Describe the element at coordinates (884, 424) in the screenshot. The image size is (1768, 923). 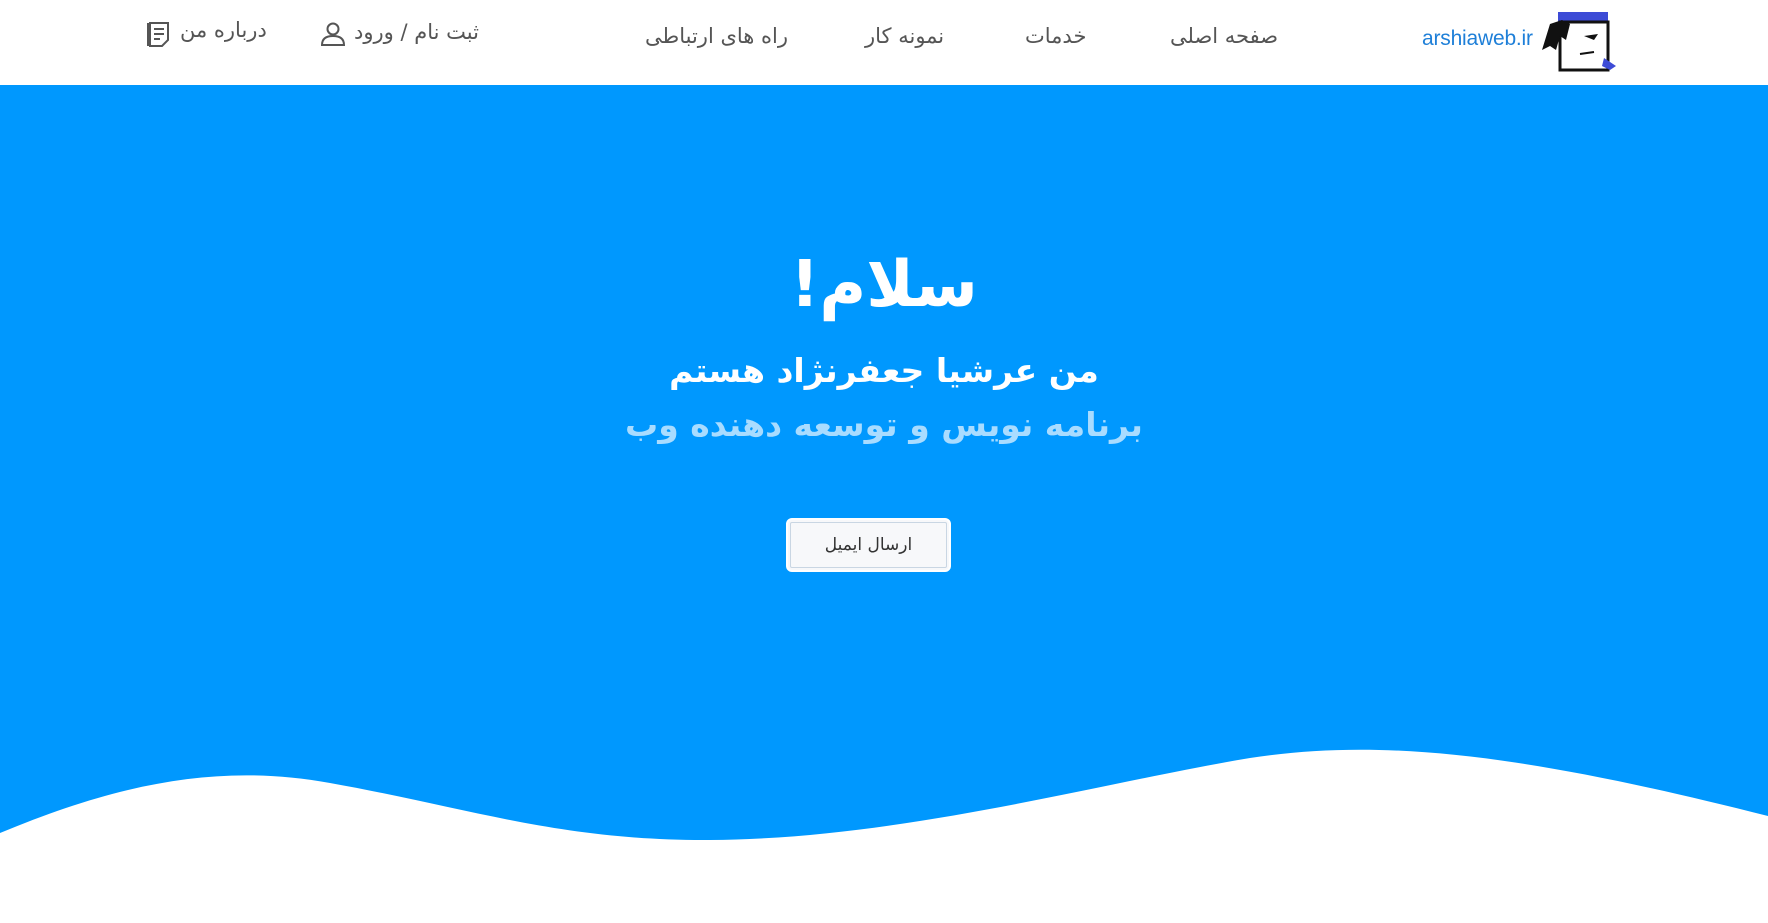
I see `hero-role: برنامه نویس و توسعه دهنده وب` at that location.